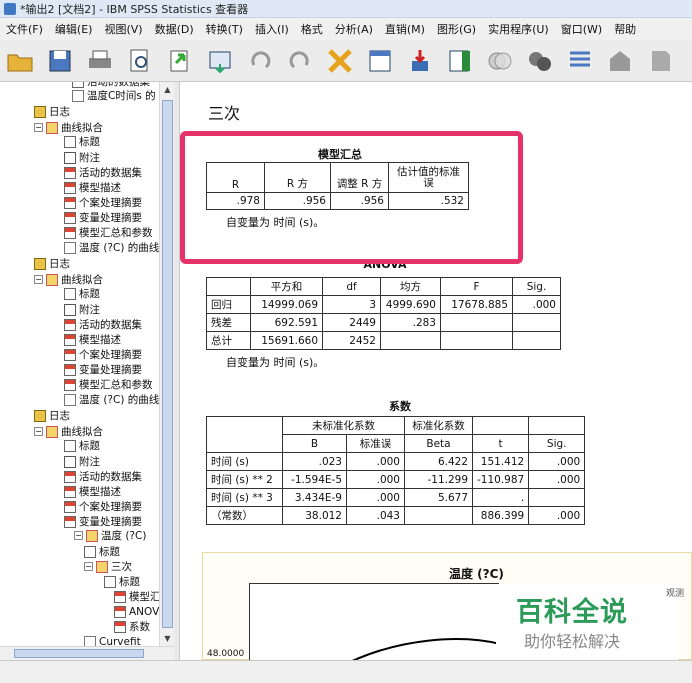 Image resolution: width=692 pixels, height=683 pixels. Describe the element at coordinates (174, 29) in the screenshot. I see `menu-data: 数据(D)` at that location.